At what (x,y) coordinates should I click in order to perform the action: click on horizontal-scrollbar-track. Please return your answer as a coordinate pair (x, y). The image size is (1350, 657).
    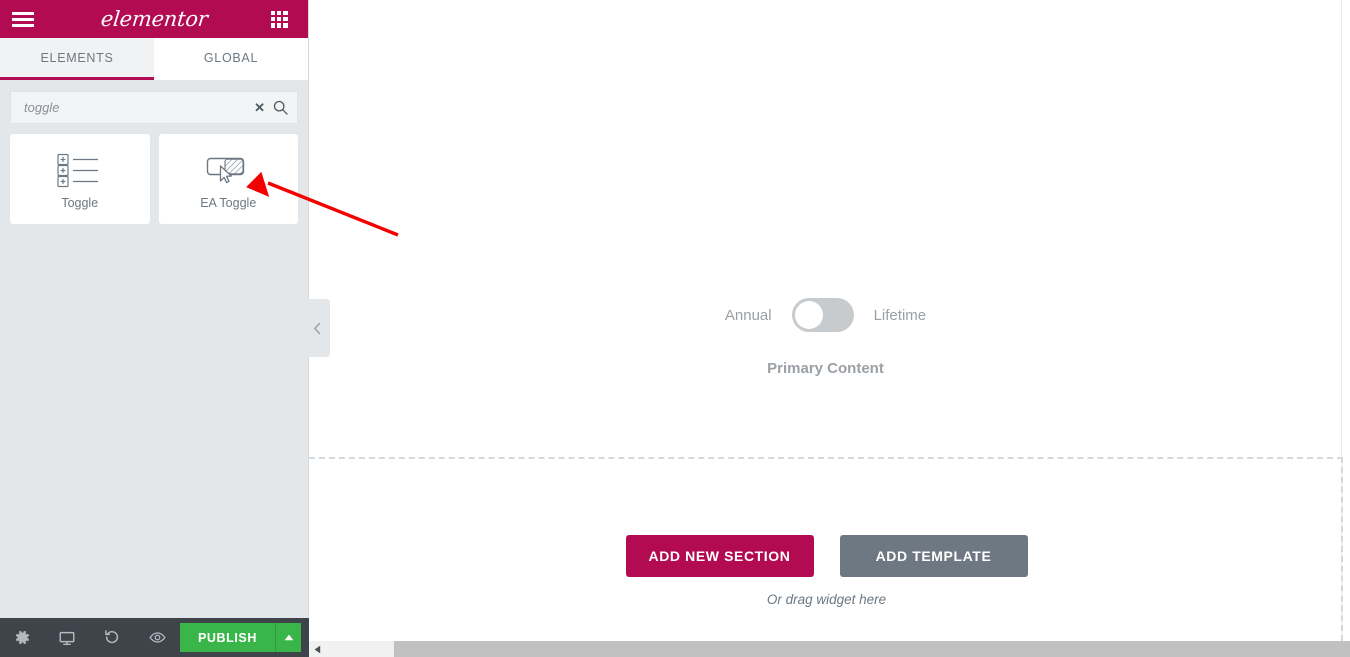
    Looking at the image, I should click on (837, 649).